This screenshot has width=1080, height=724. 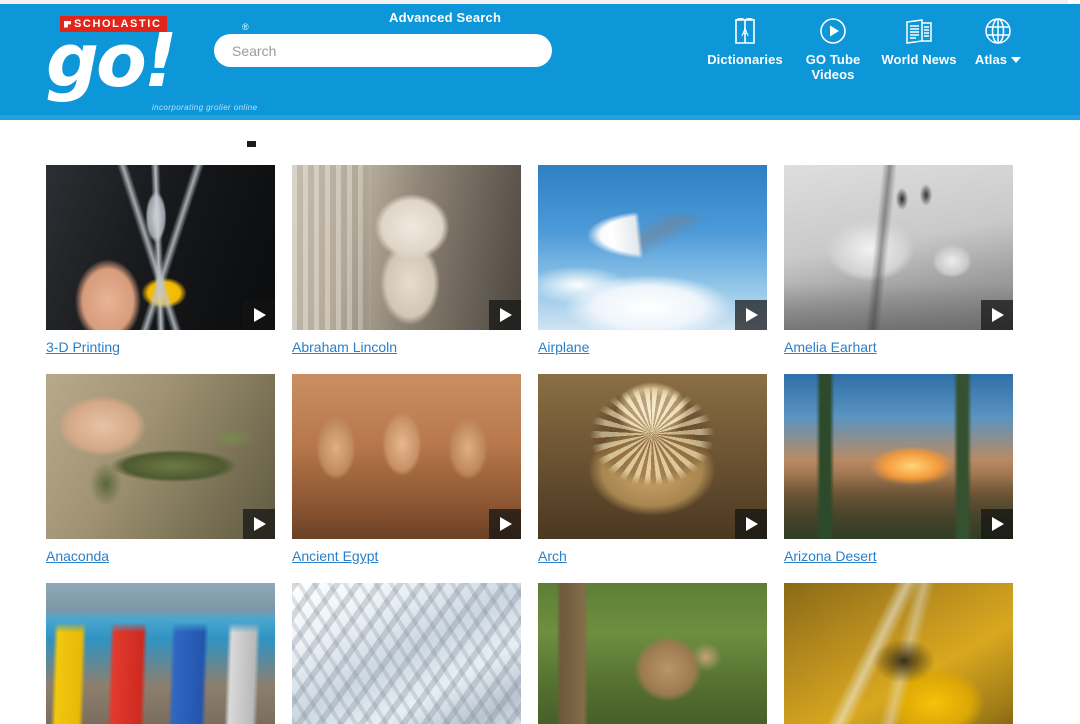 What do you see at coordinates (830, 556) in the screenshot?
I see `topic-link: Arizona Desert` at bounding box center [830, 556].